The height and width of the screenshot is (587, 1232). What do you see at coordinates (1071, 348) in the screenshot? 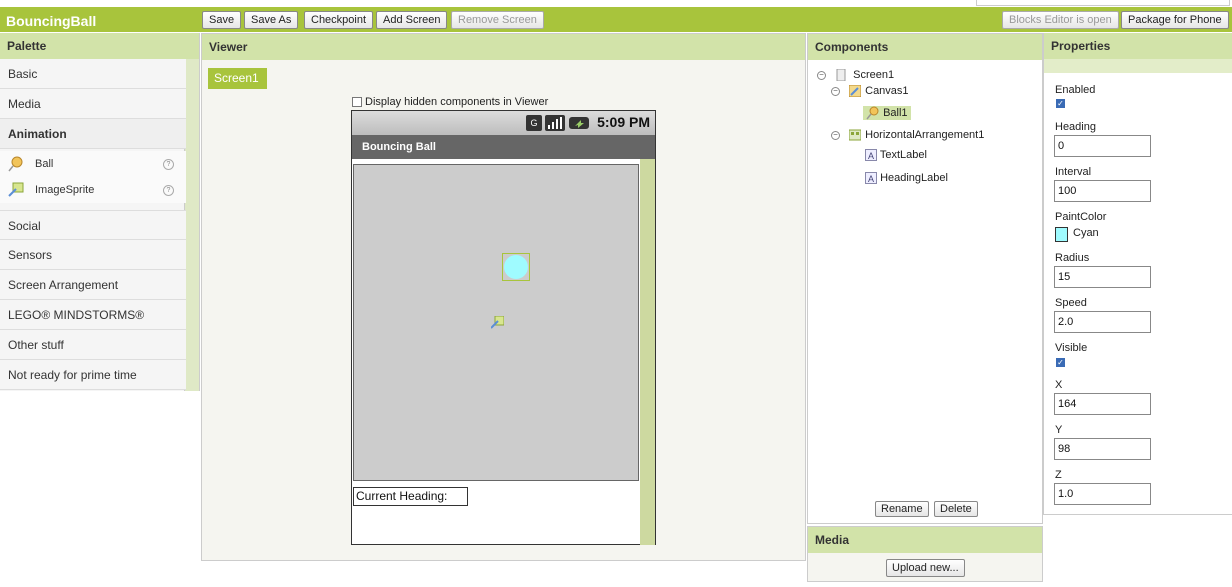
I see `visible-label: Visible` at bounding box center [1071, 348].